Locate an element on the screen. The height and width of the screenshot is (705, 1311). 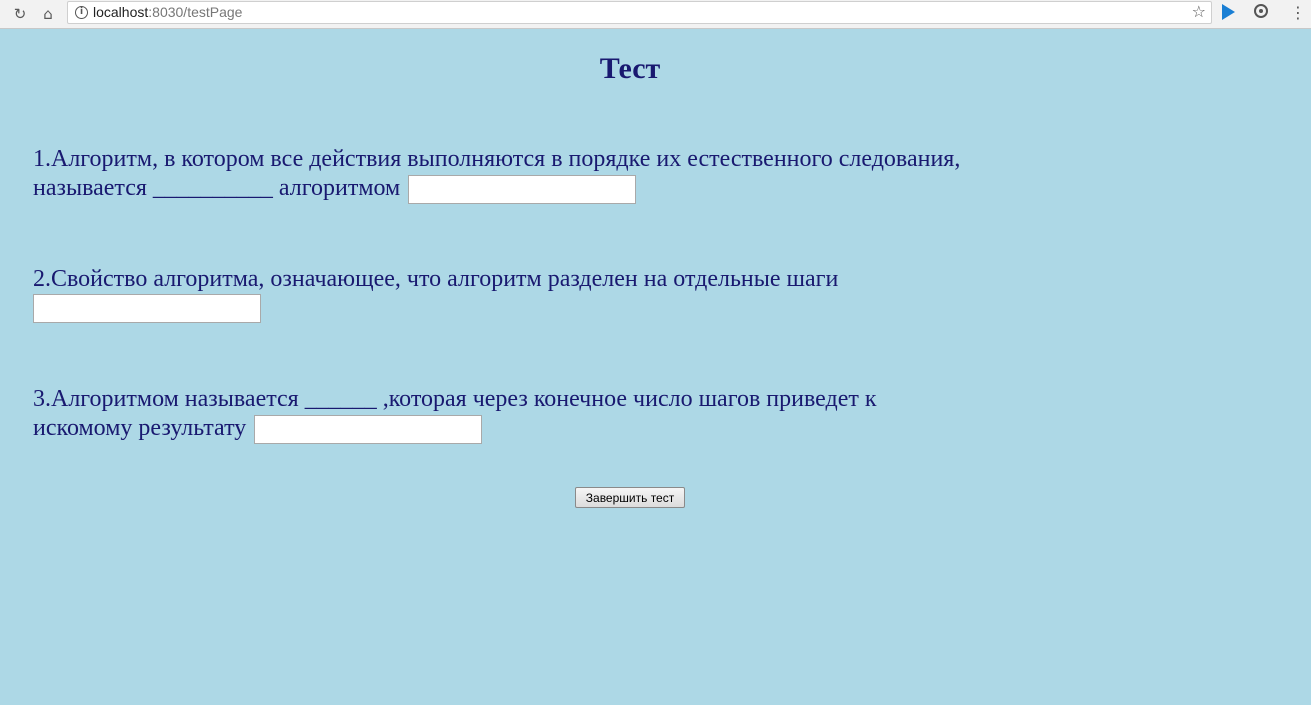
question-3-answer-input is located at coordinates (368, 429).